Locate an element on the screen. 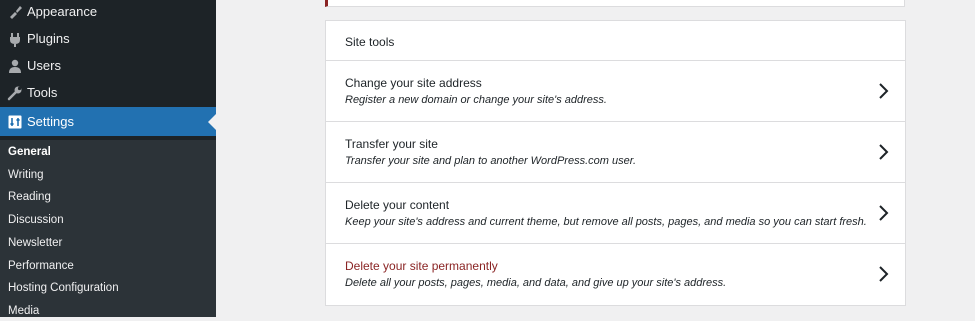 The image size is (975, 321). menu-item-users: Users is located at coordinates (108, 65).